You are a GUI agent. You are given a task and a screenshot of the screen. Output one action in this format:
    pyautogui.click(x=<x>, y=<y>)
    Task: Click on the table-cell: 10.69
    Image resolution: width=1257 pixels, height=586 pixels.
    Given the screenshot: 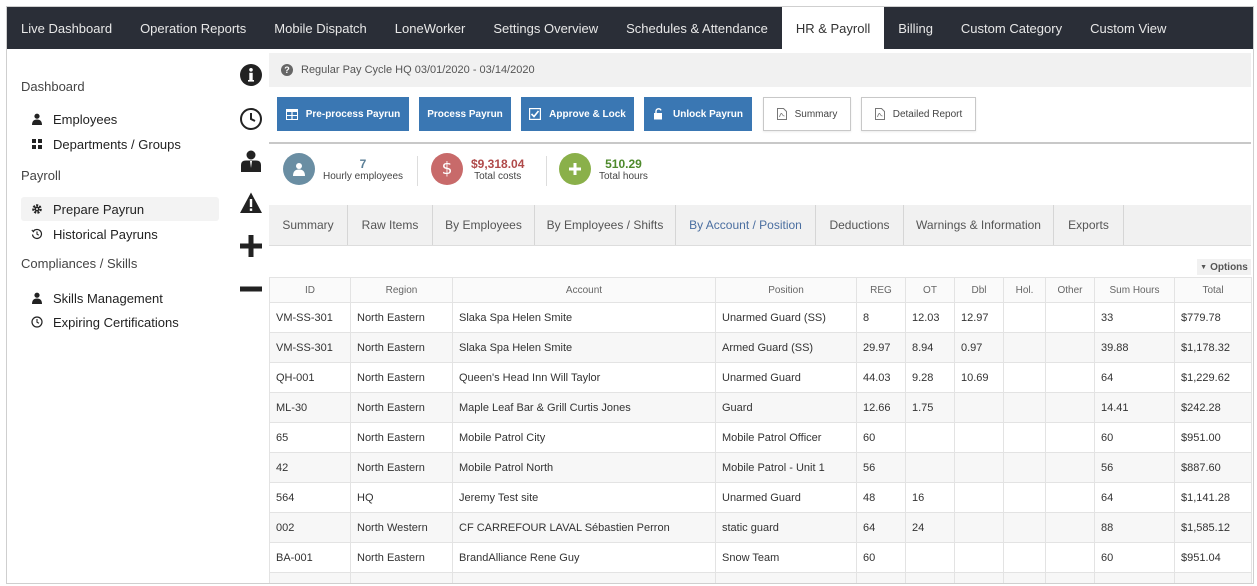 What is the action you would take?
    pyautogui.click(x=979, y=377)
    